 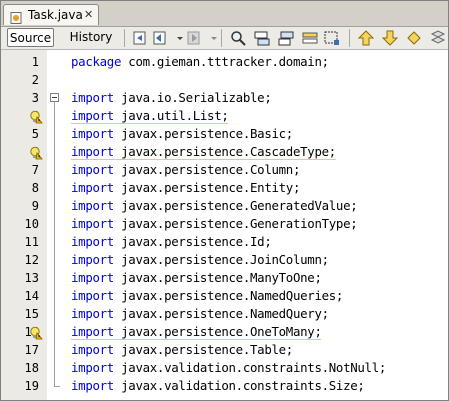 I want to click on code-text: import javax.persistence.GeneratedValue;, so click(x=214, y=206).